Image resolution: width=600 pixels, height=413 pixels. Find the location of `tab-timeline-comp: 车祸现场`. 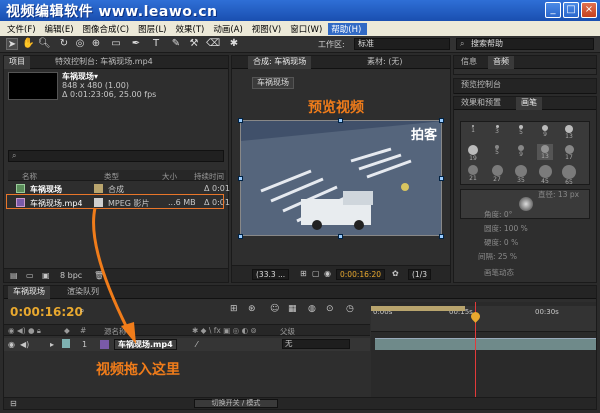

tab-timeline-comp: 车祸现场 is located at coordinates (29, 292).